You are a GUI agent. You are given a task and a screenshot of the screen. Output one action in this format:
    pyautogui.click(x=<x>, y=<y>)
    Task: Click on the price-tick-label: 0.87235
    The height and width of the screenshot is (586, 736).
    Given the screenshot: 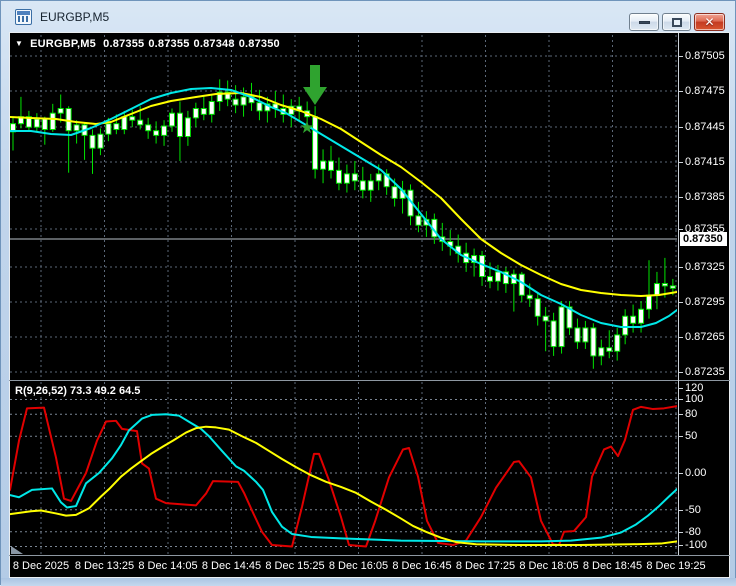 What is the action you would take?
    pyautogui.click(x=705, y=372)
    